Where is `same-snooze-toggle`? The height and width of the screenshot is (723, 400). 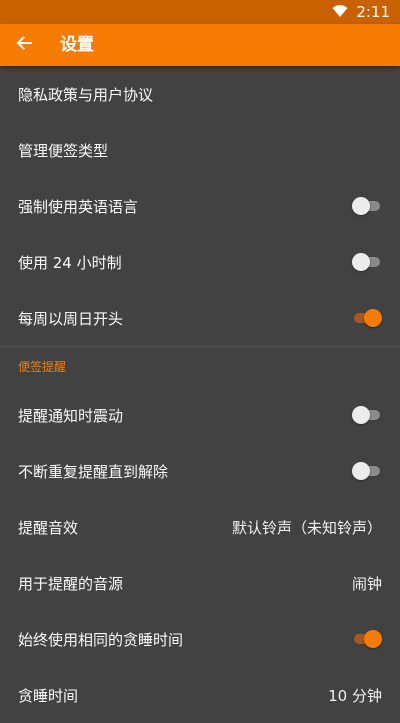 same-snooze-toggle is located at coordinates (367, 639).